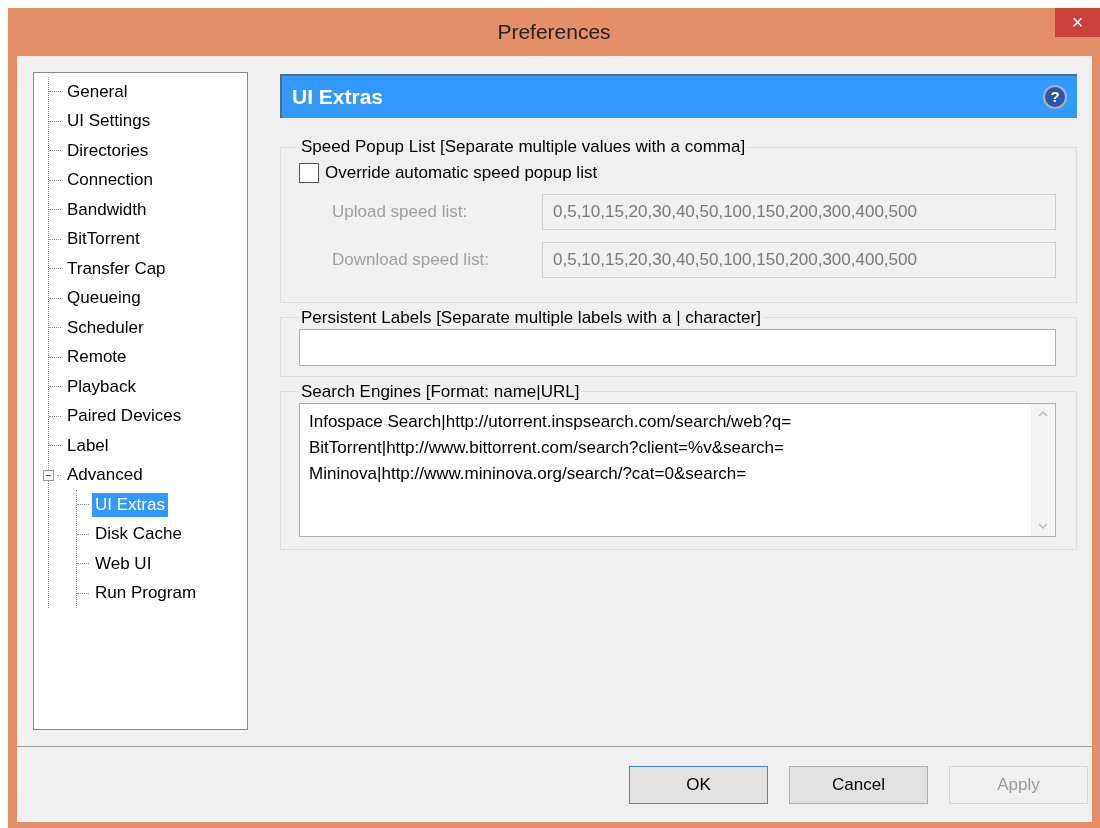  Describe the element at coordinates (105, 475) in the screenshot. I see `tree-item: Advanced` at that location.